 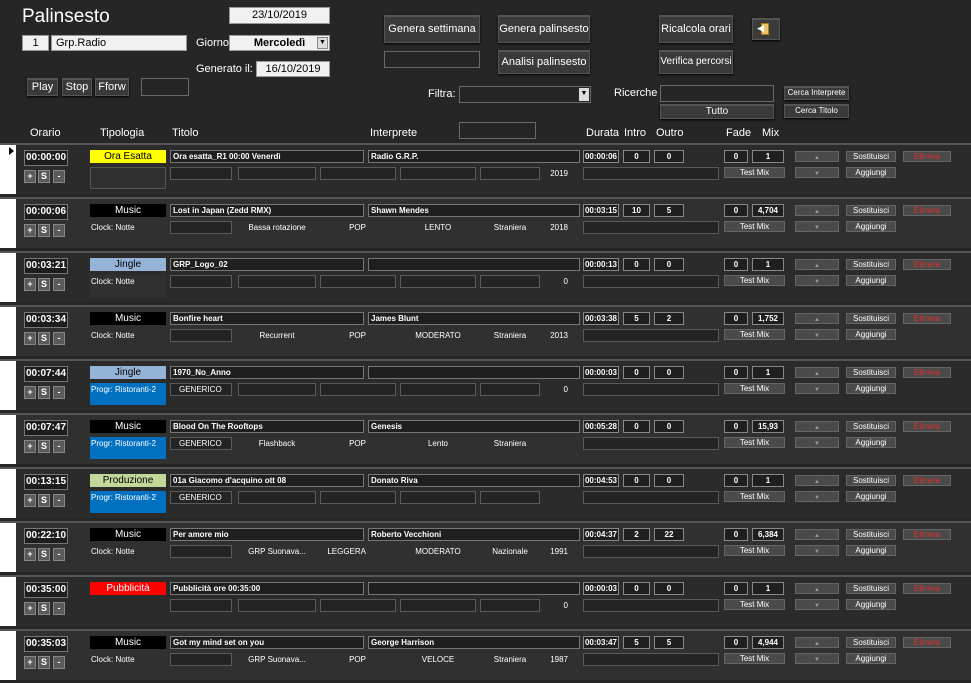 What do you see at coordinates (474, 156) in the screenshot?
I see `interprete-field: Radio G.R.P.` at bounding box center [474, 156].